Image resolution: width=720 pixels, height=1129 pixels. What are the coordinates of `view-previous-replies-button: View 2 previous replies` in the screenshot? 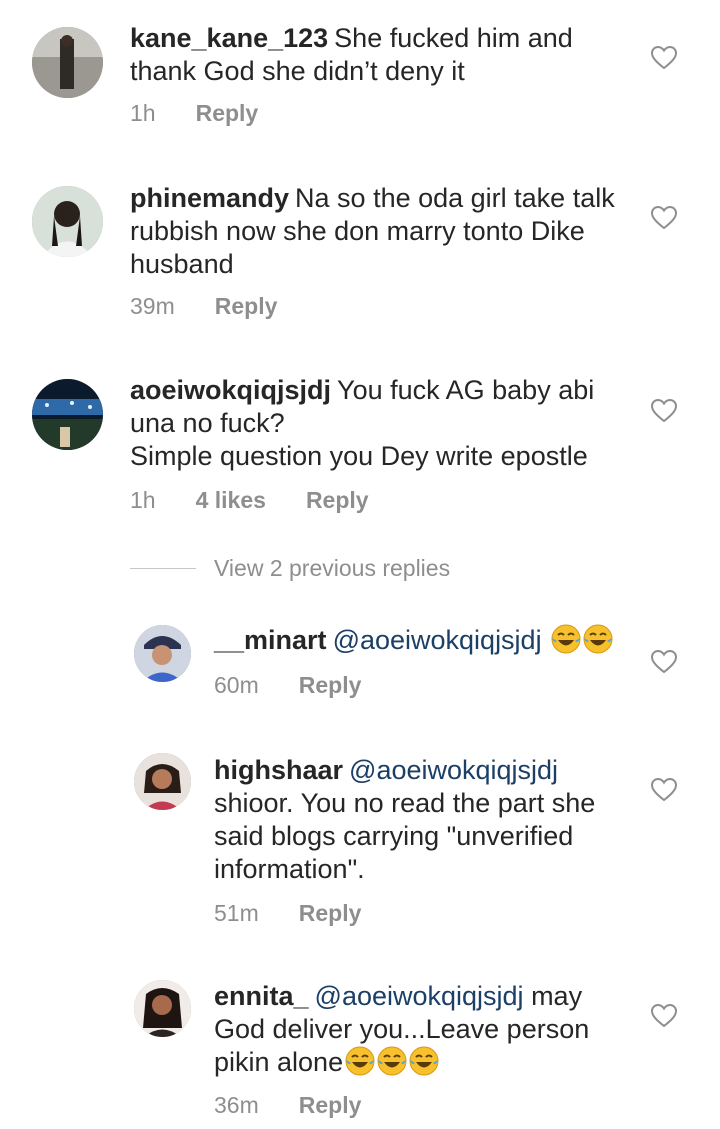 It's located at (290, 568).